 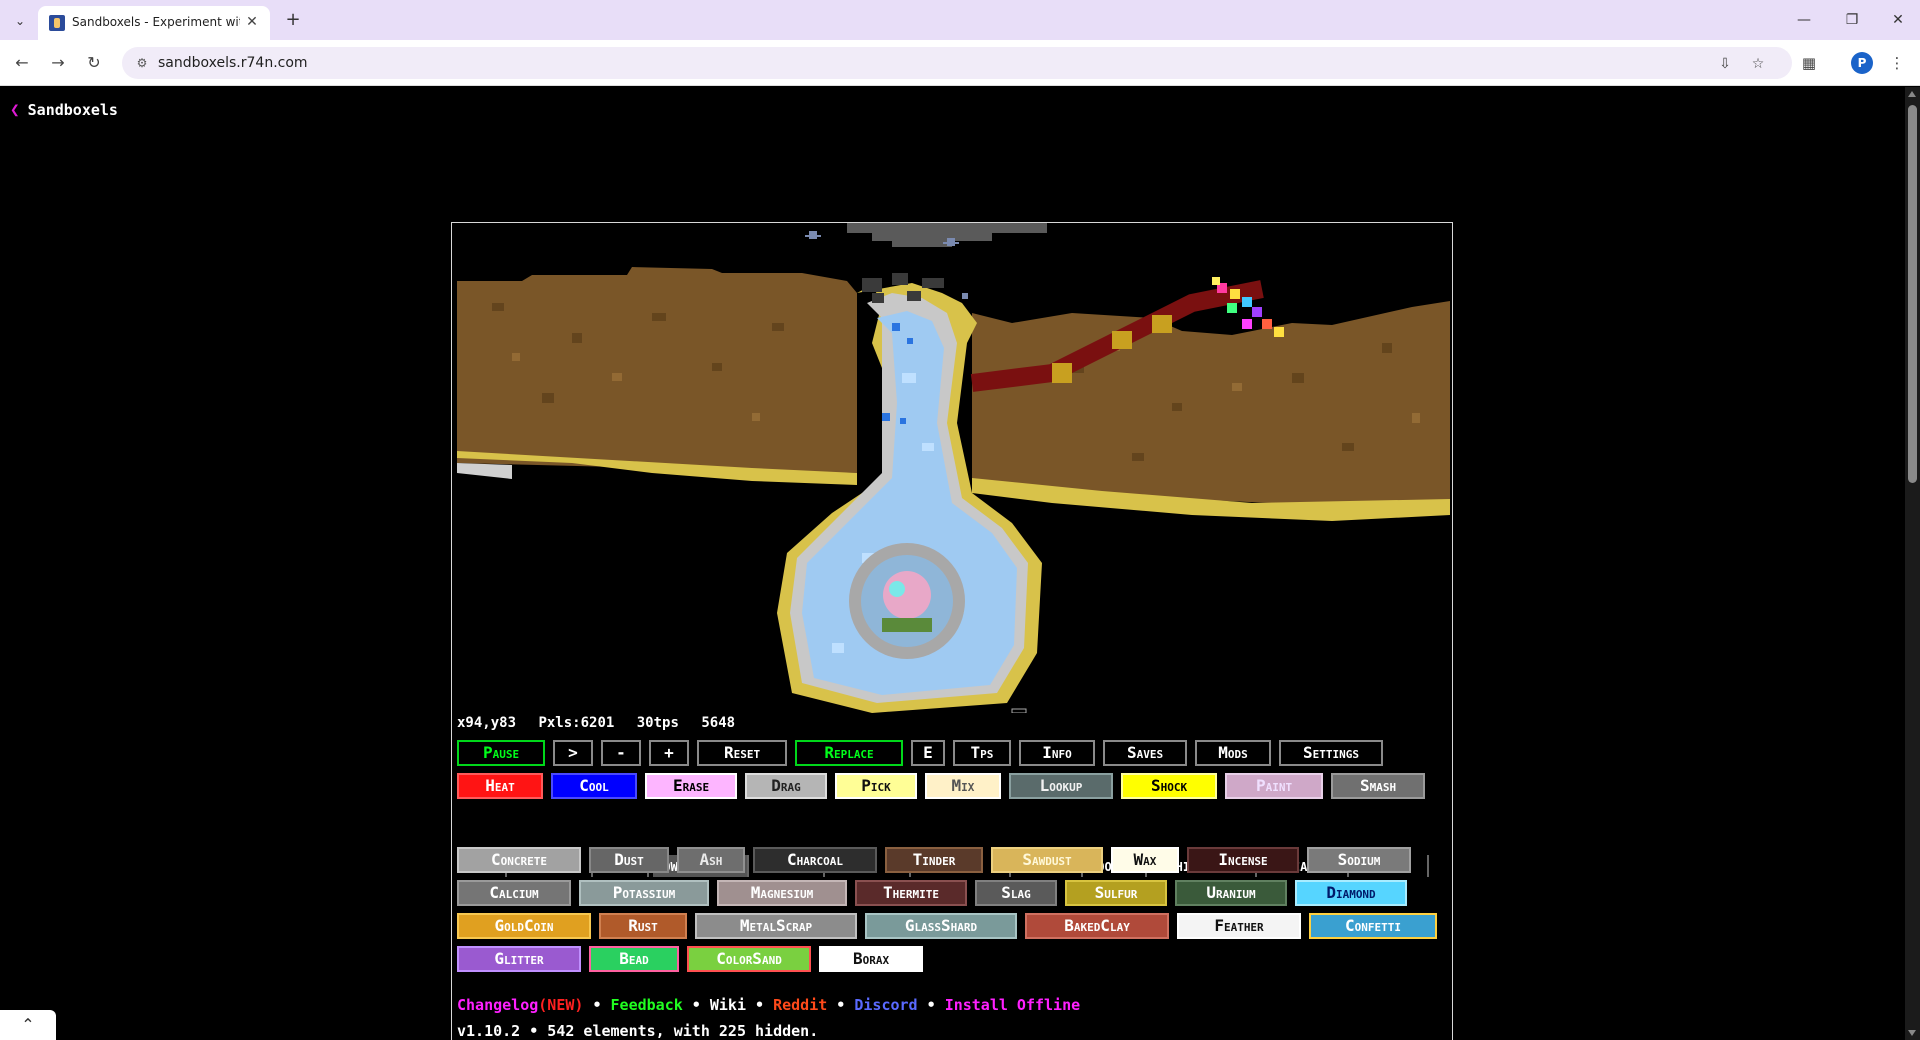 I want to click on control-saves-button: Saves, so click(x=1145, y=753).